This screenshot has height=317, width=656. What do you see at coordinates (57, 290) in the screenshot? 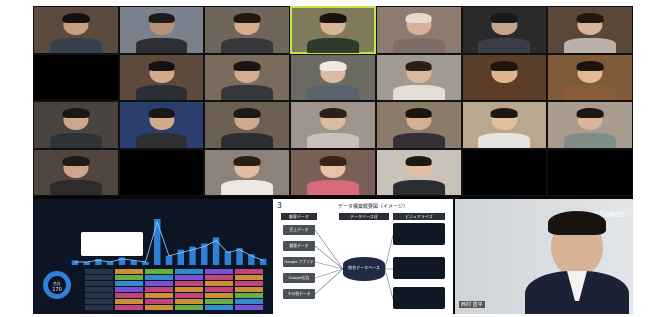
I see `kpi-value: 170` at bounding box center [57, 290].